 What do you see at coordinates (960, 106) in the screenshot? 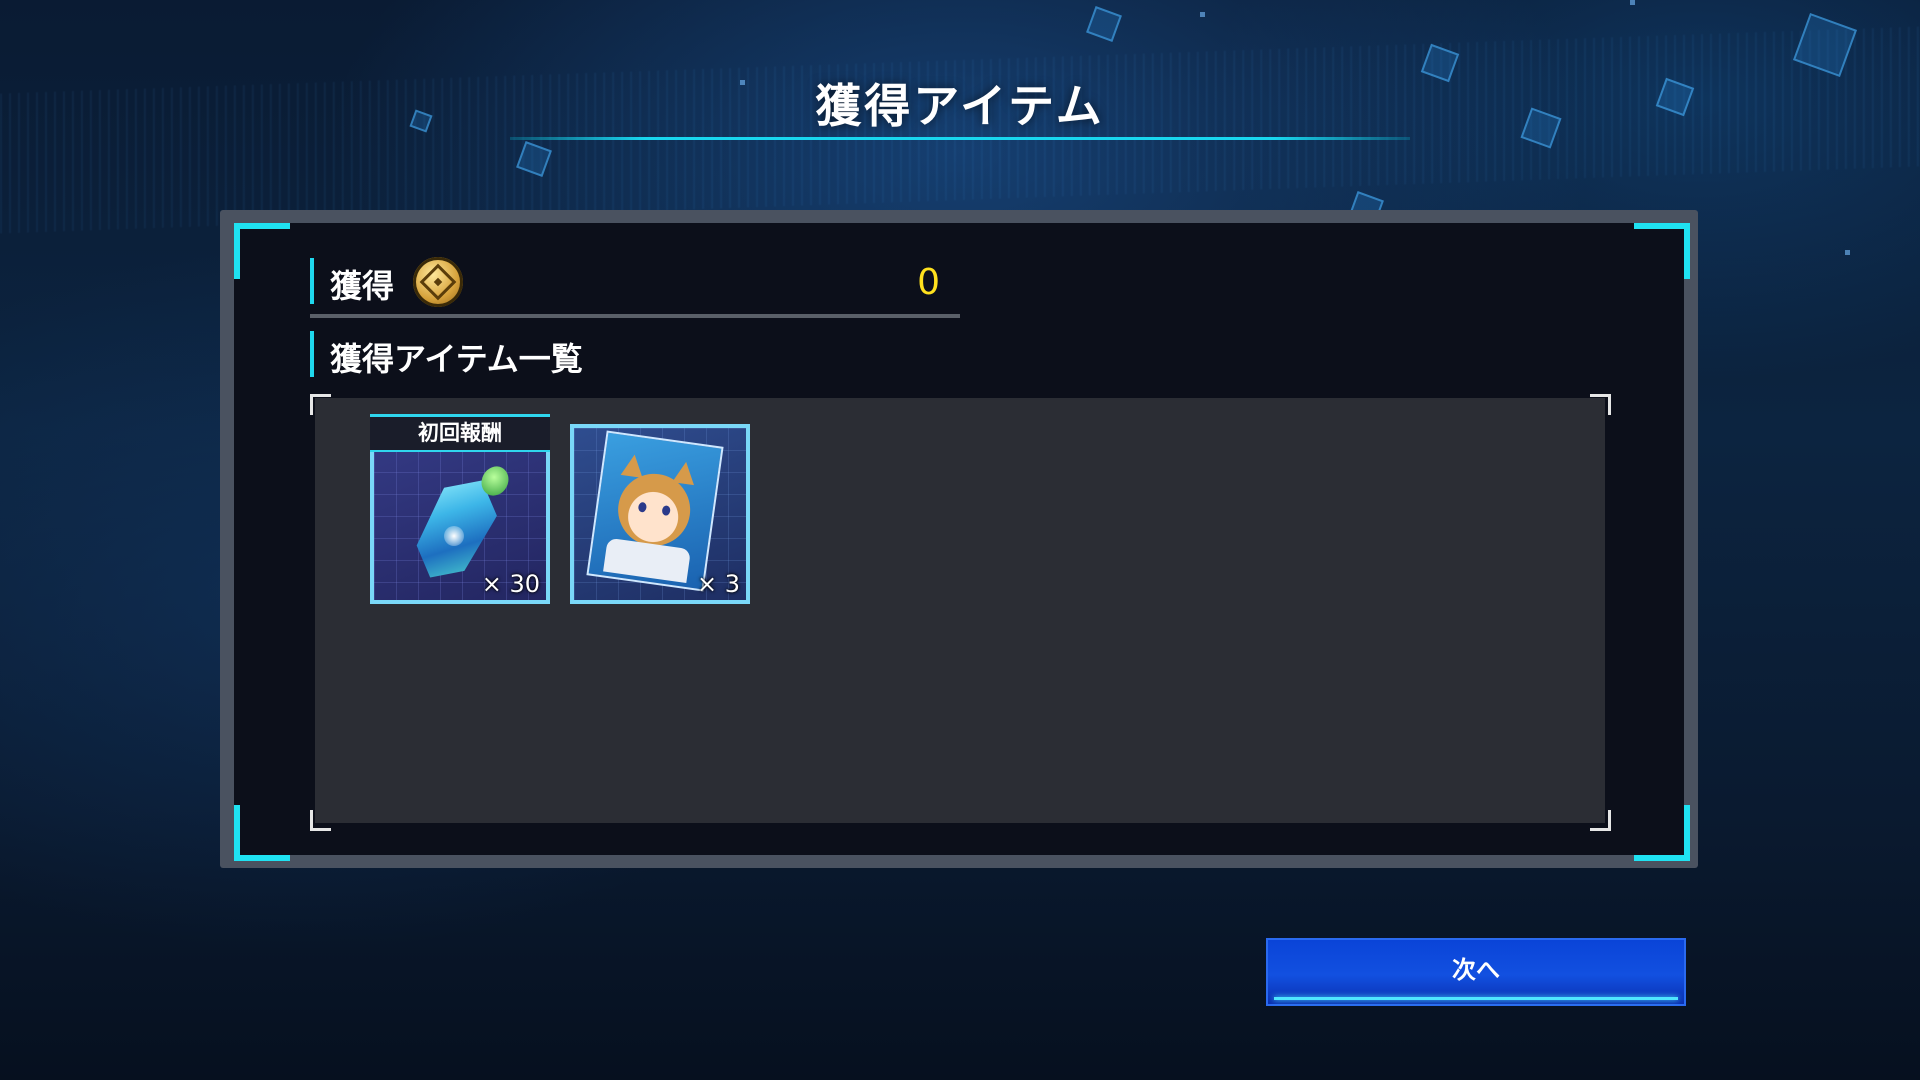
I see `screen-title: 獲得アイテム` at bounding box center [960, 106].